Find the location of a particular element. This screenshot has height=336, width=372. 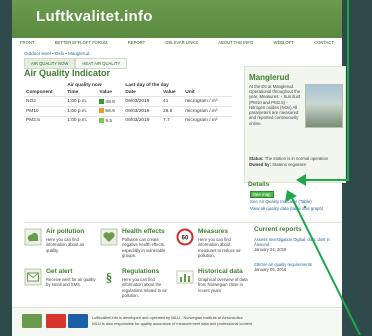

table-group-header: Air quality now Last day of the day is located at coordinates (128, 85).